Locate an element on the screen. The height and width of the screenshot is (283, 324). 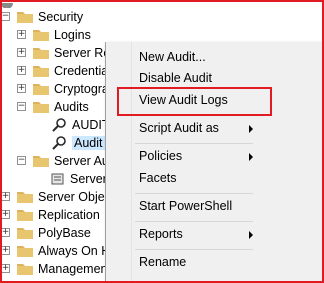
tree-label-server-objects: Server Object is located at coordinates (76, 196).